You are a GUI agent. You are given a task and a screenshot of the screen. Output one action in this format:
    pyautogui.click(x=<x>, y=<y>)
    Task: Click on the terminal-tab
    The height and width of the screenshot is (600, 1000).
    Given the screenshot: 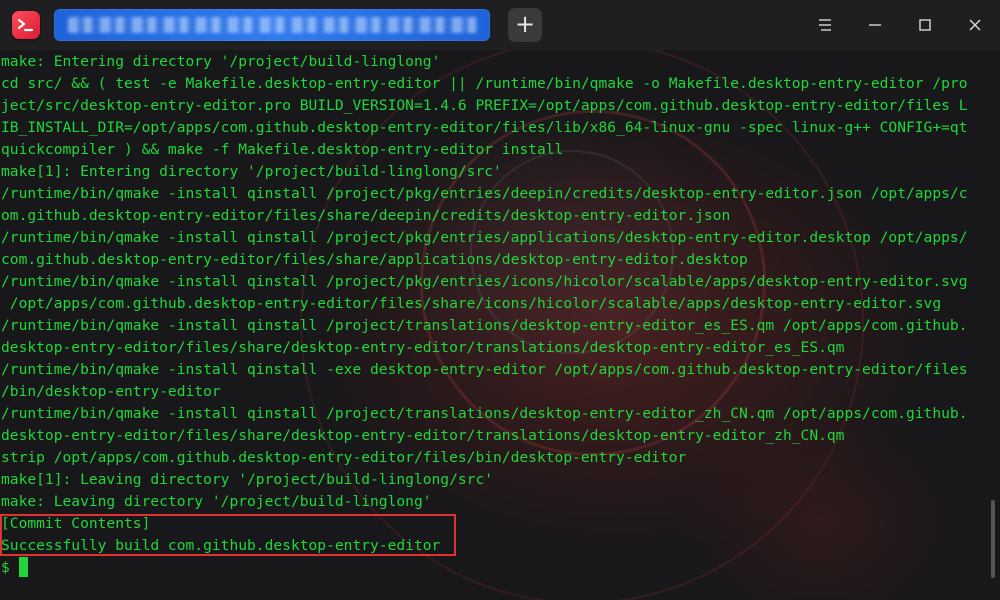 What is the action you would take?
    pyautogui.click(x=272, y=25)
    